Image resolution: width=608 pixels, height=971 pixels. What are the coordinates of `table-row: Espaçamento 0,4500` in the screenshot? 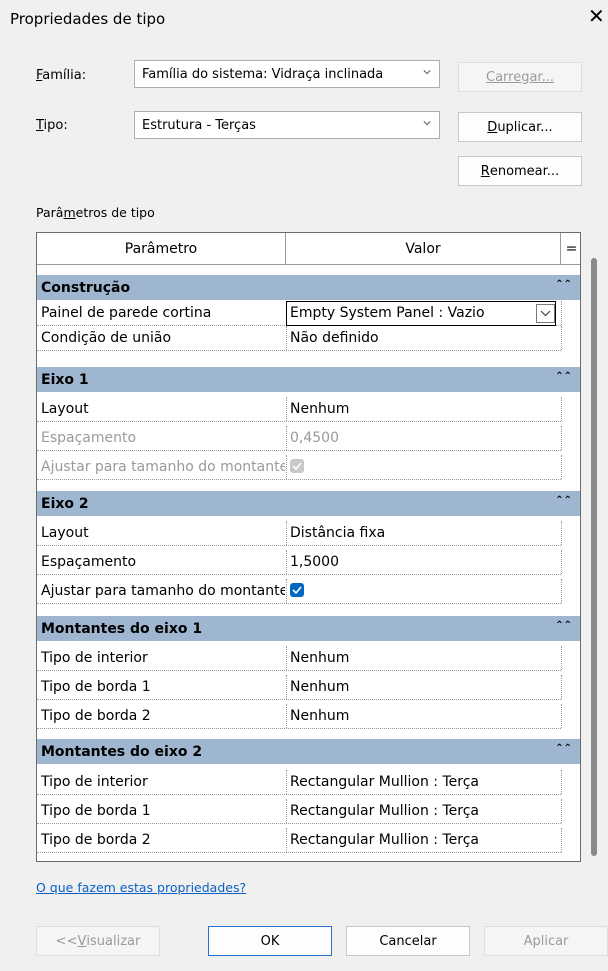 It's located at (299, 438).